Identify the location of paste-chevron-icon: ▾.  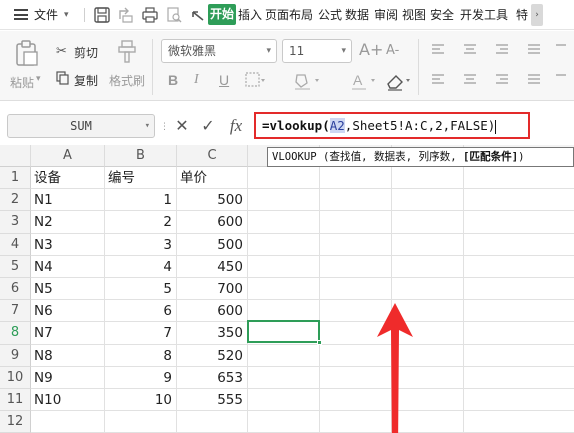
(38, 79).